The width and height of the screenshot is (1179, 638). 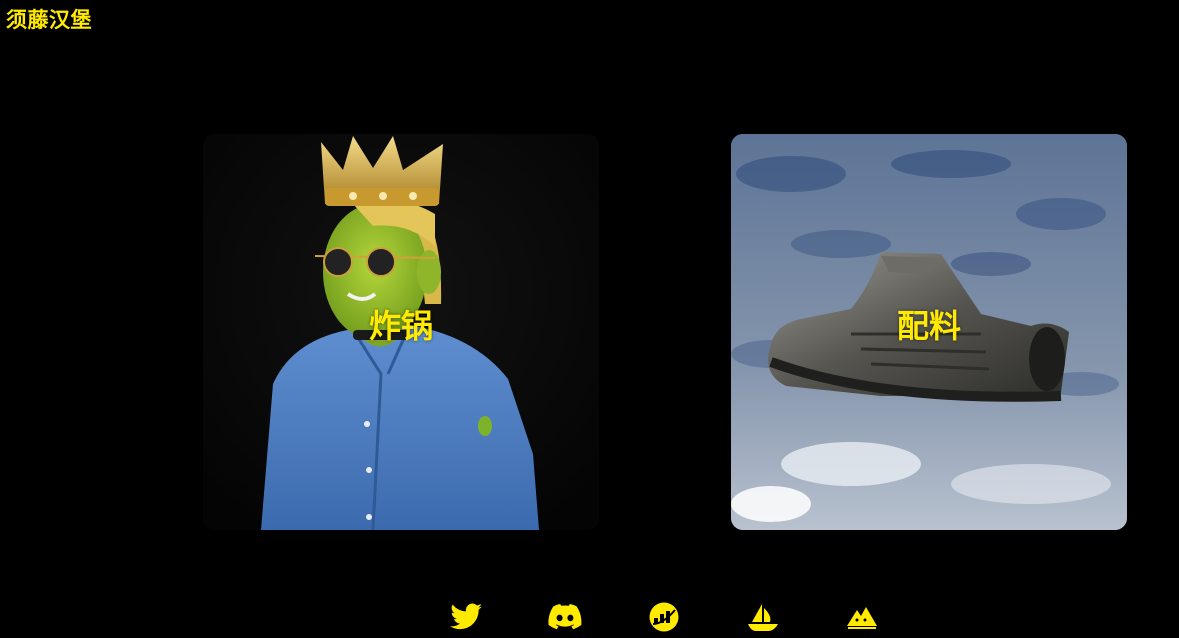 I want to click on discord-icon, so click(x=565, y=617).